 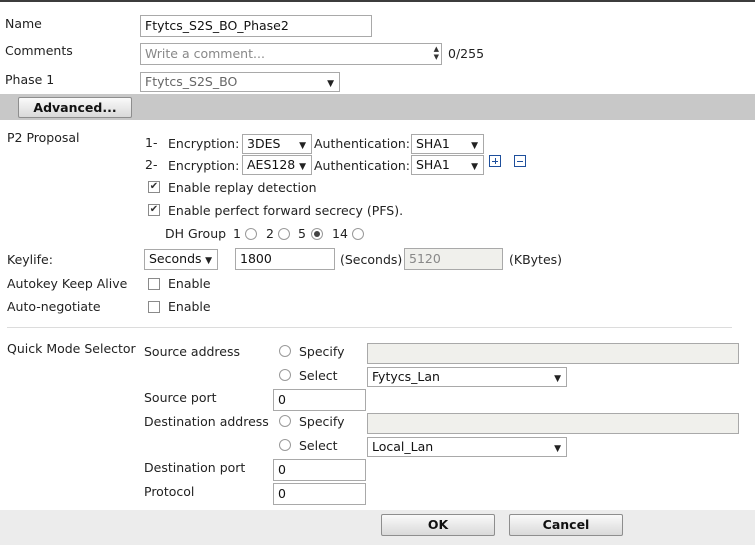 I want to click on phase1-select: Ftytcs_S2S_BO ▼, so click(x=240, y=82).